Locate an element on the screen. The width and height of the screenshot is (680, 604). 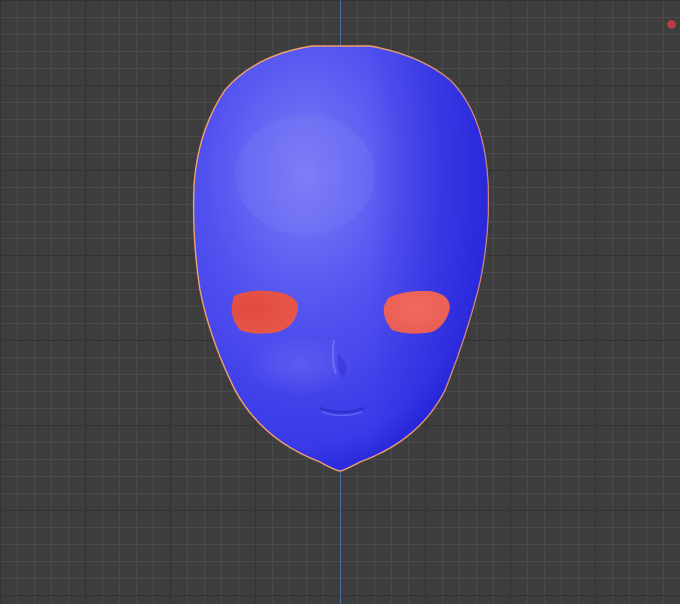
forehead-highlight is located at coordinates (305, 175).